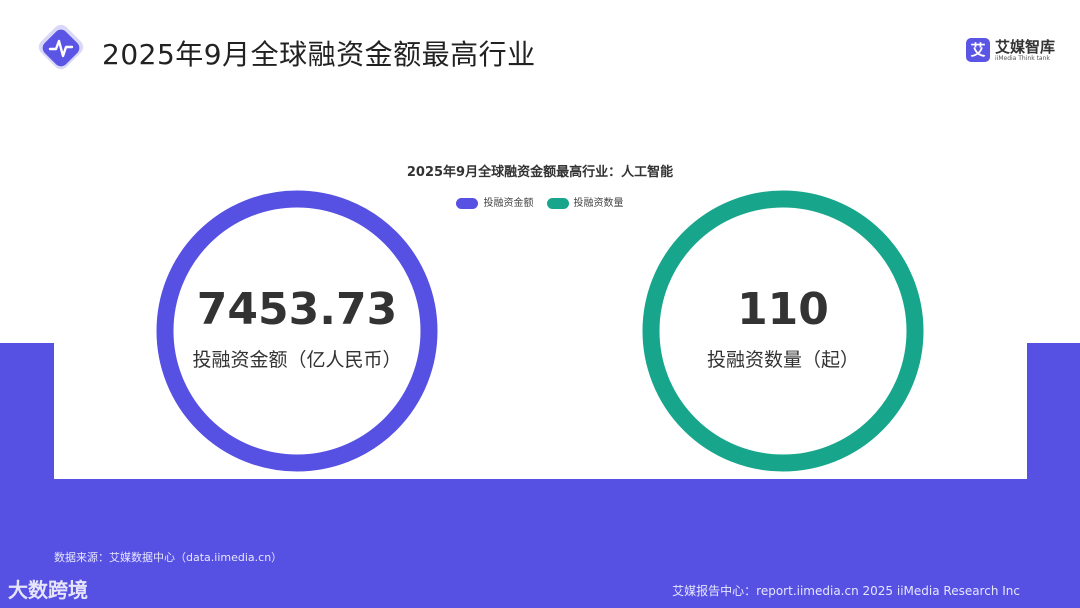 This screenshot has height=608, width=1080. Describe the element at coordinates (783, 309) in the screenshot. I see `ring-value-count: 110` at that location.